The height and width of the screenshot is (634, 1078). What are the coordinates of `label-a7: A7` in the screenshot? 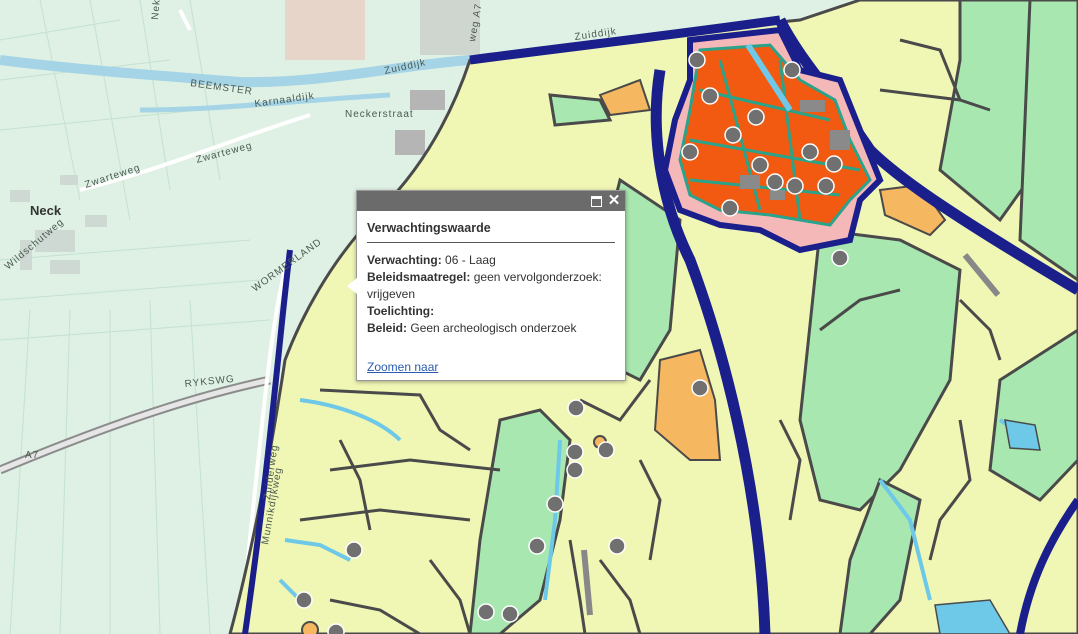 It's located at (32, 455).